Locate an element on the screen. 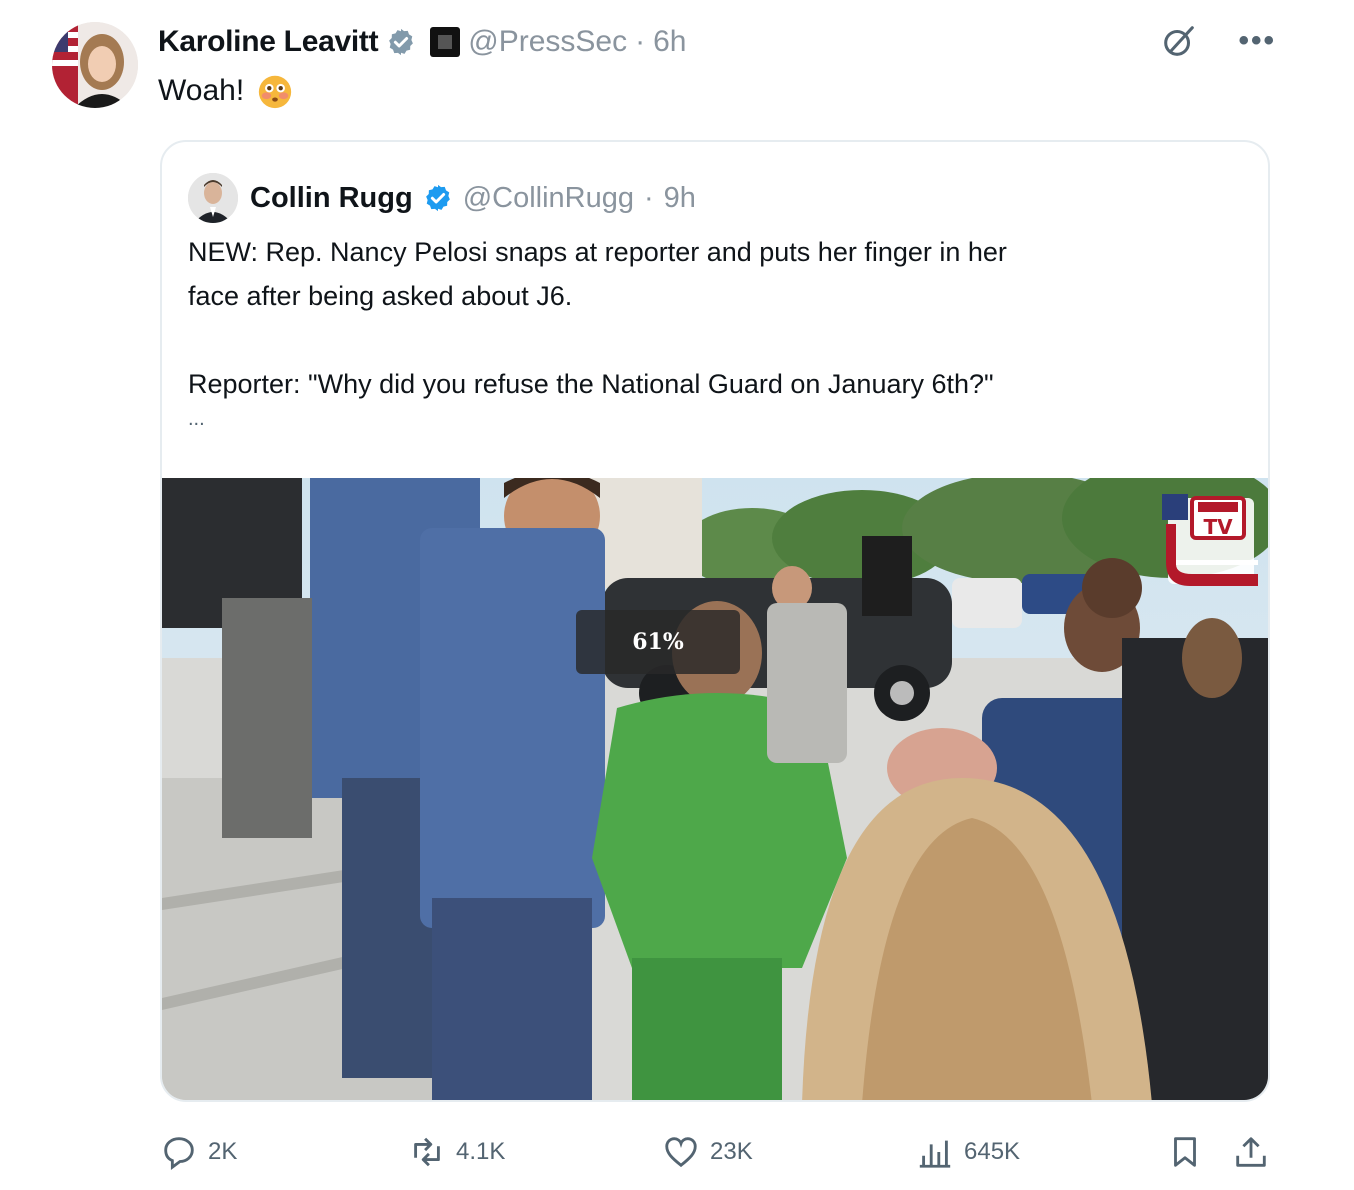 The height and width of the screenshot is (1190, 1354). views-button: 645K is located at coordinates (968, 1152).